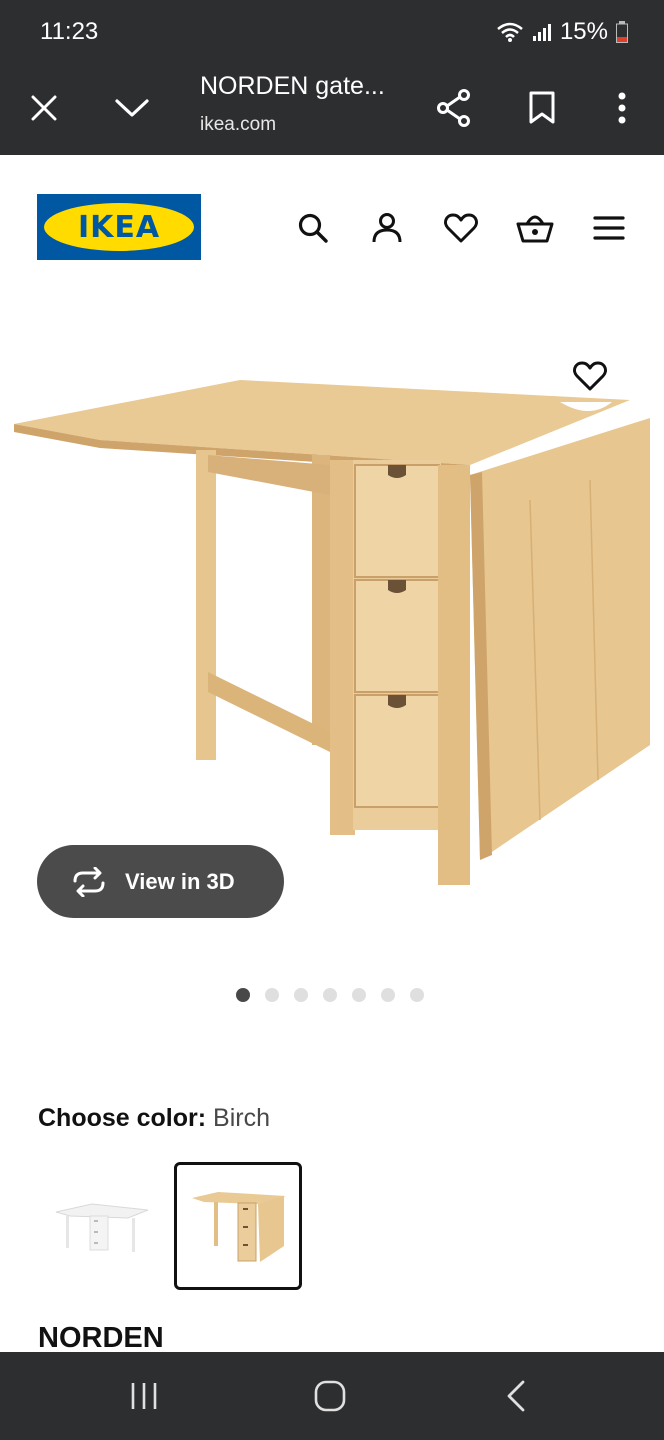 Image resolution: width=664 pixels, height=1440 pixels. What do you see at coordinates (332, 31) in the screenshot?
I see `status-bar: 11:23 15%` at bounding box center [332, 31].